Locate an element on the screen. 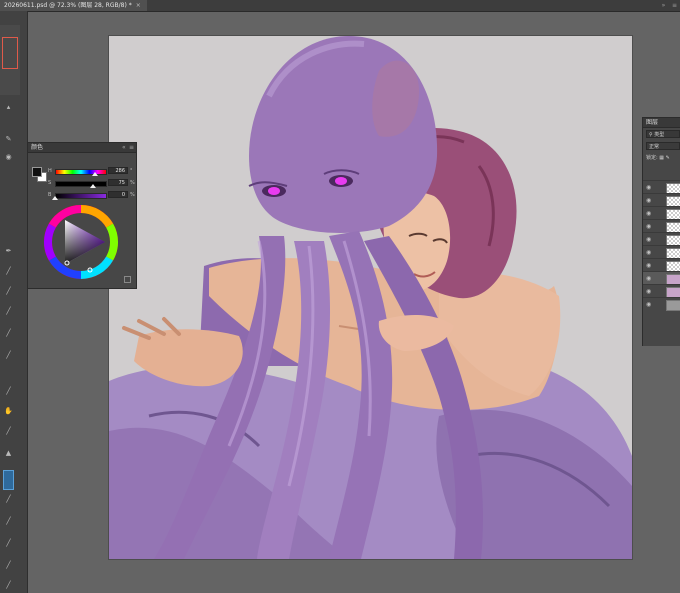 Image resolution: width=680 pixels, height=593 pixels. hue-slider: H 286 ° is located at coordinates (91, 171).